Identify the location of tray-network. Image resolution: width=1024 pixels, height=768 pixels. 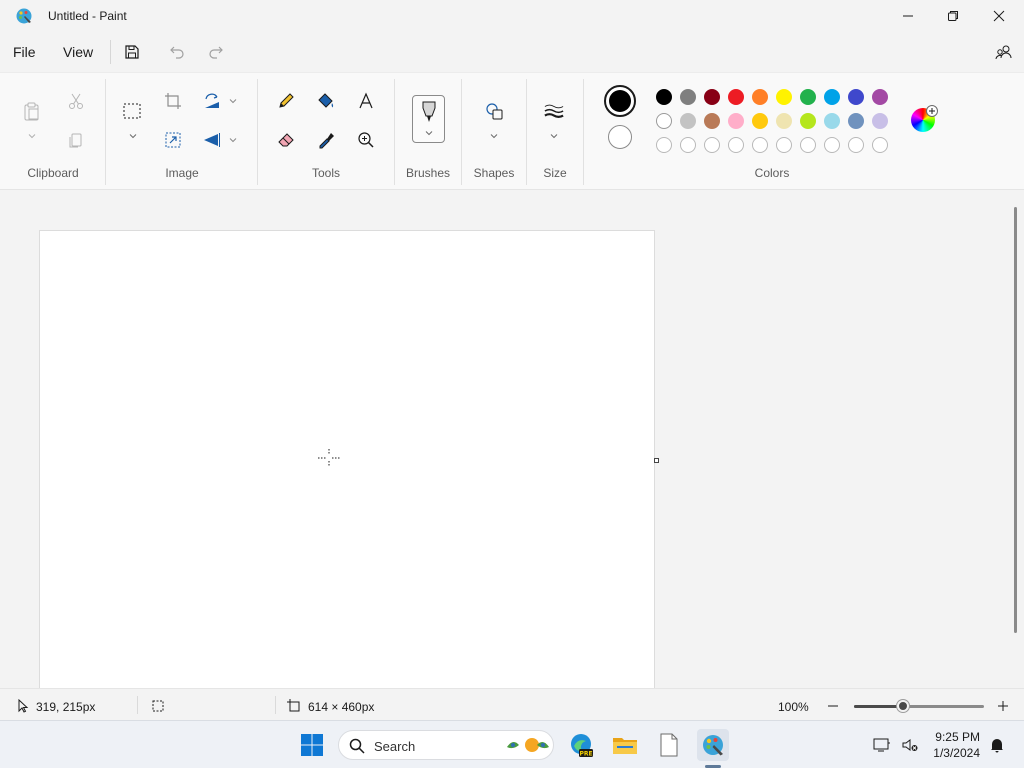
(882, 745).